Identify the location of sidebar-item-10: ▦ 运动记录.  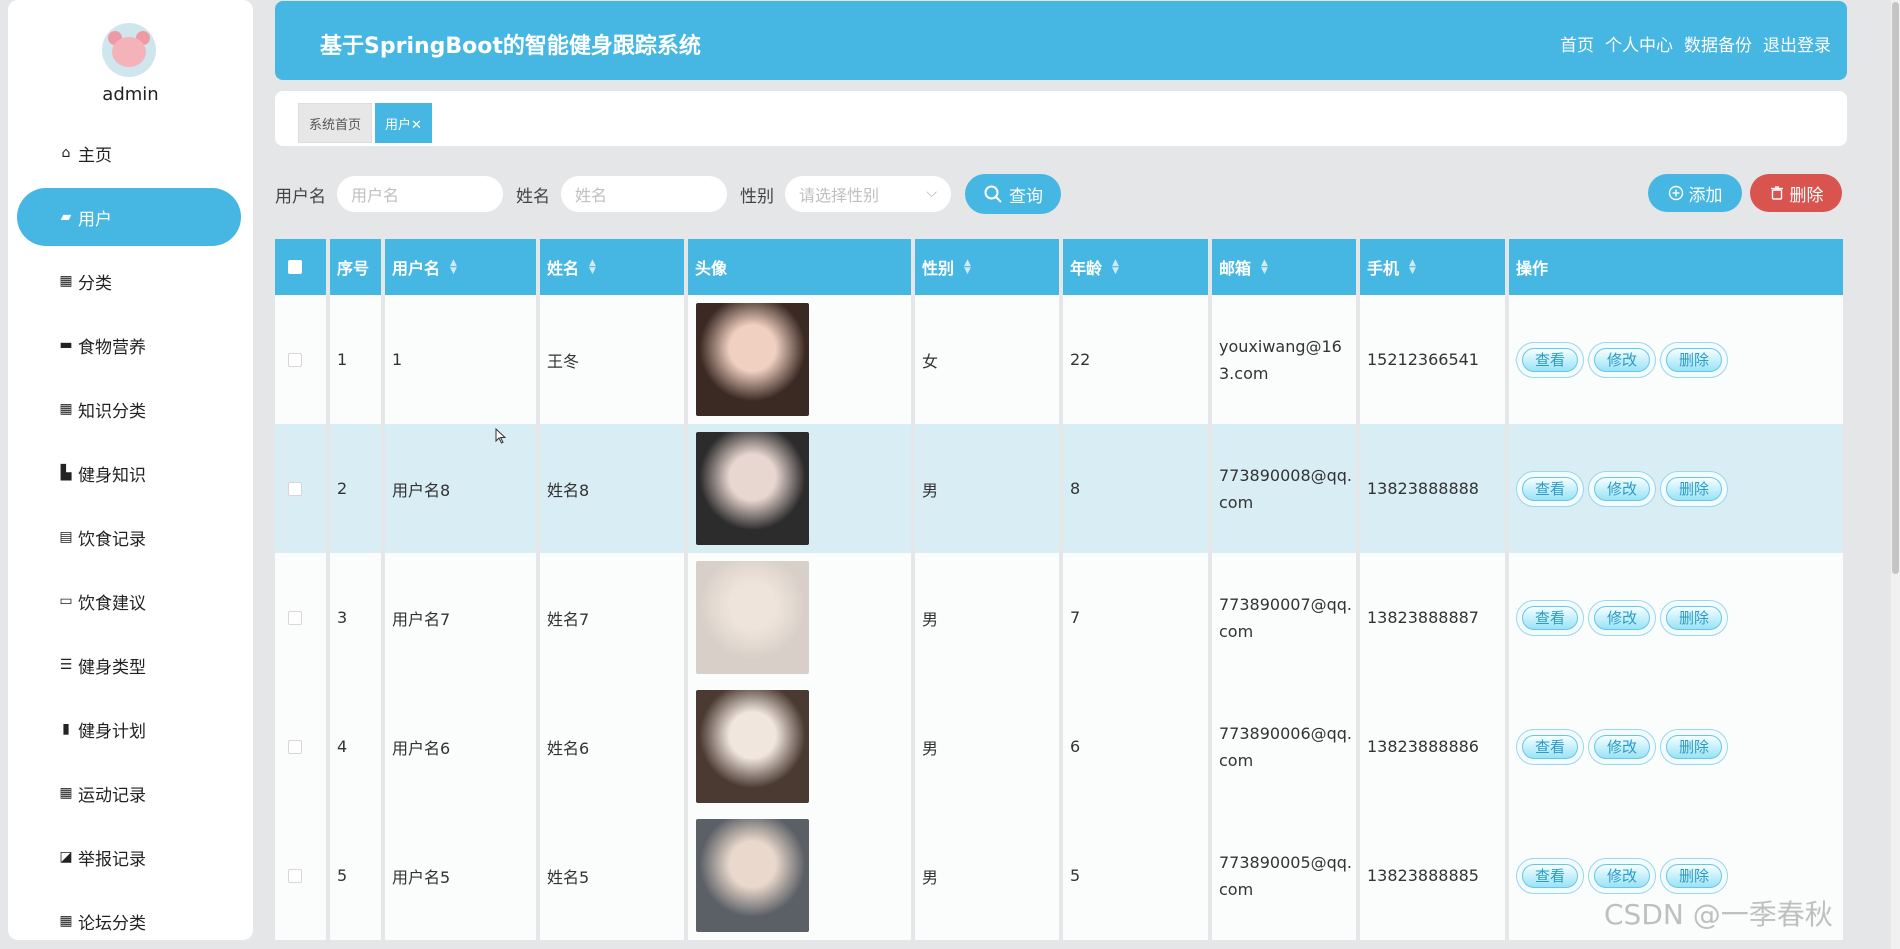
(129, 793).